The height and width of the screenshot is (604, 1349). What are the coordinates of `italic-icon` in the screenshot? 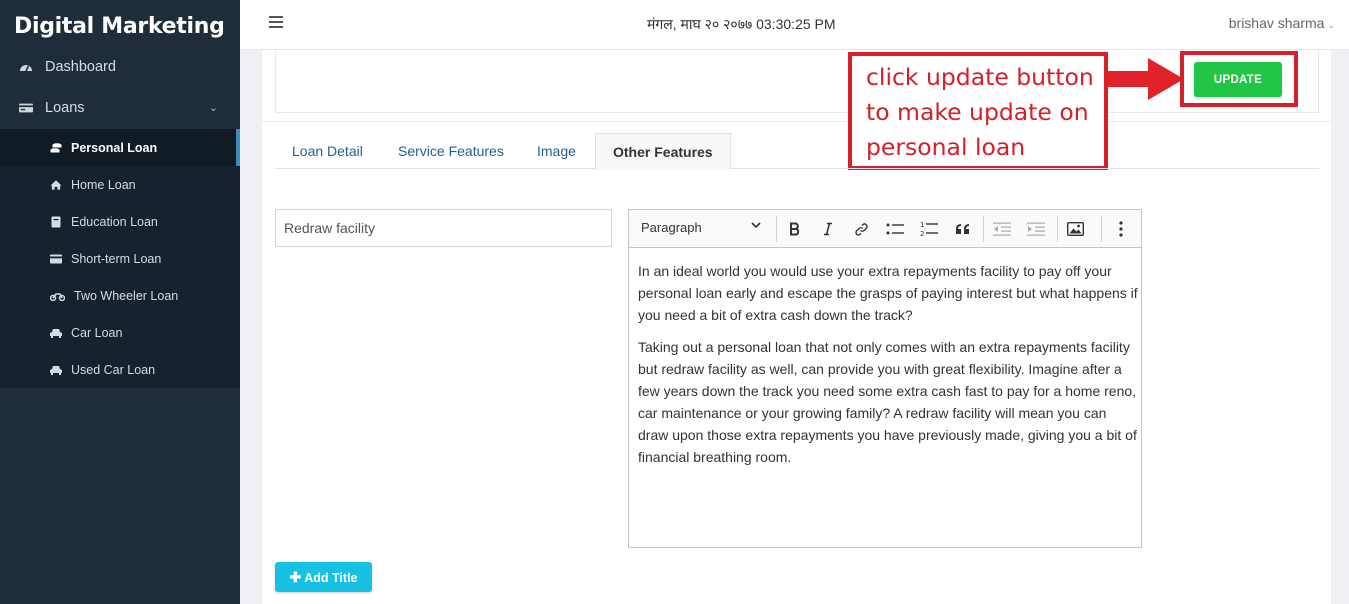 It's located at (828, 229).